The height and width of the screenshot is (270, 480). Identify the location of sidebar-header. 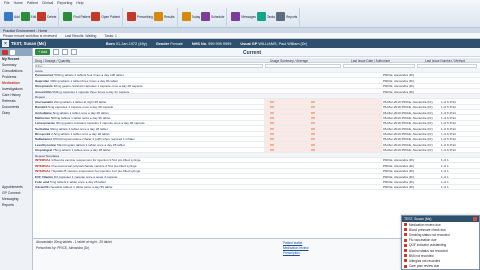
(16, 52).